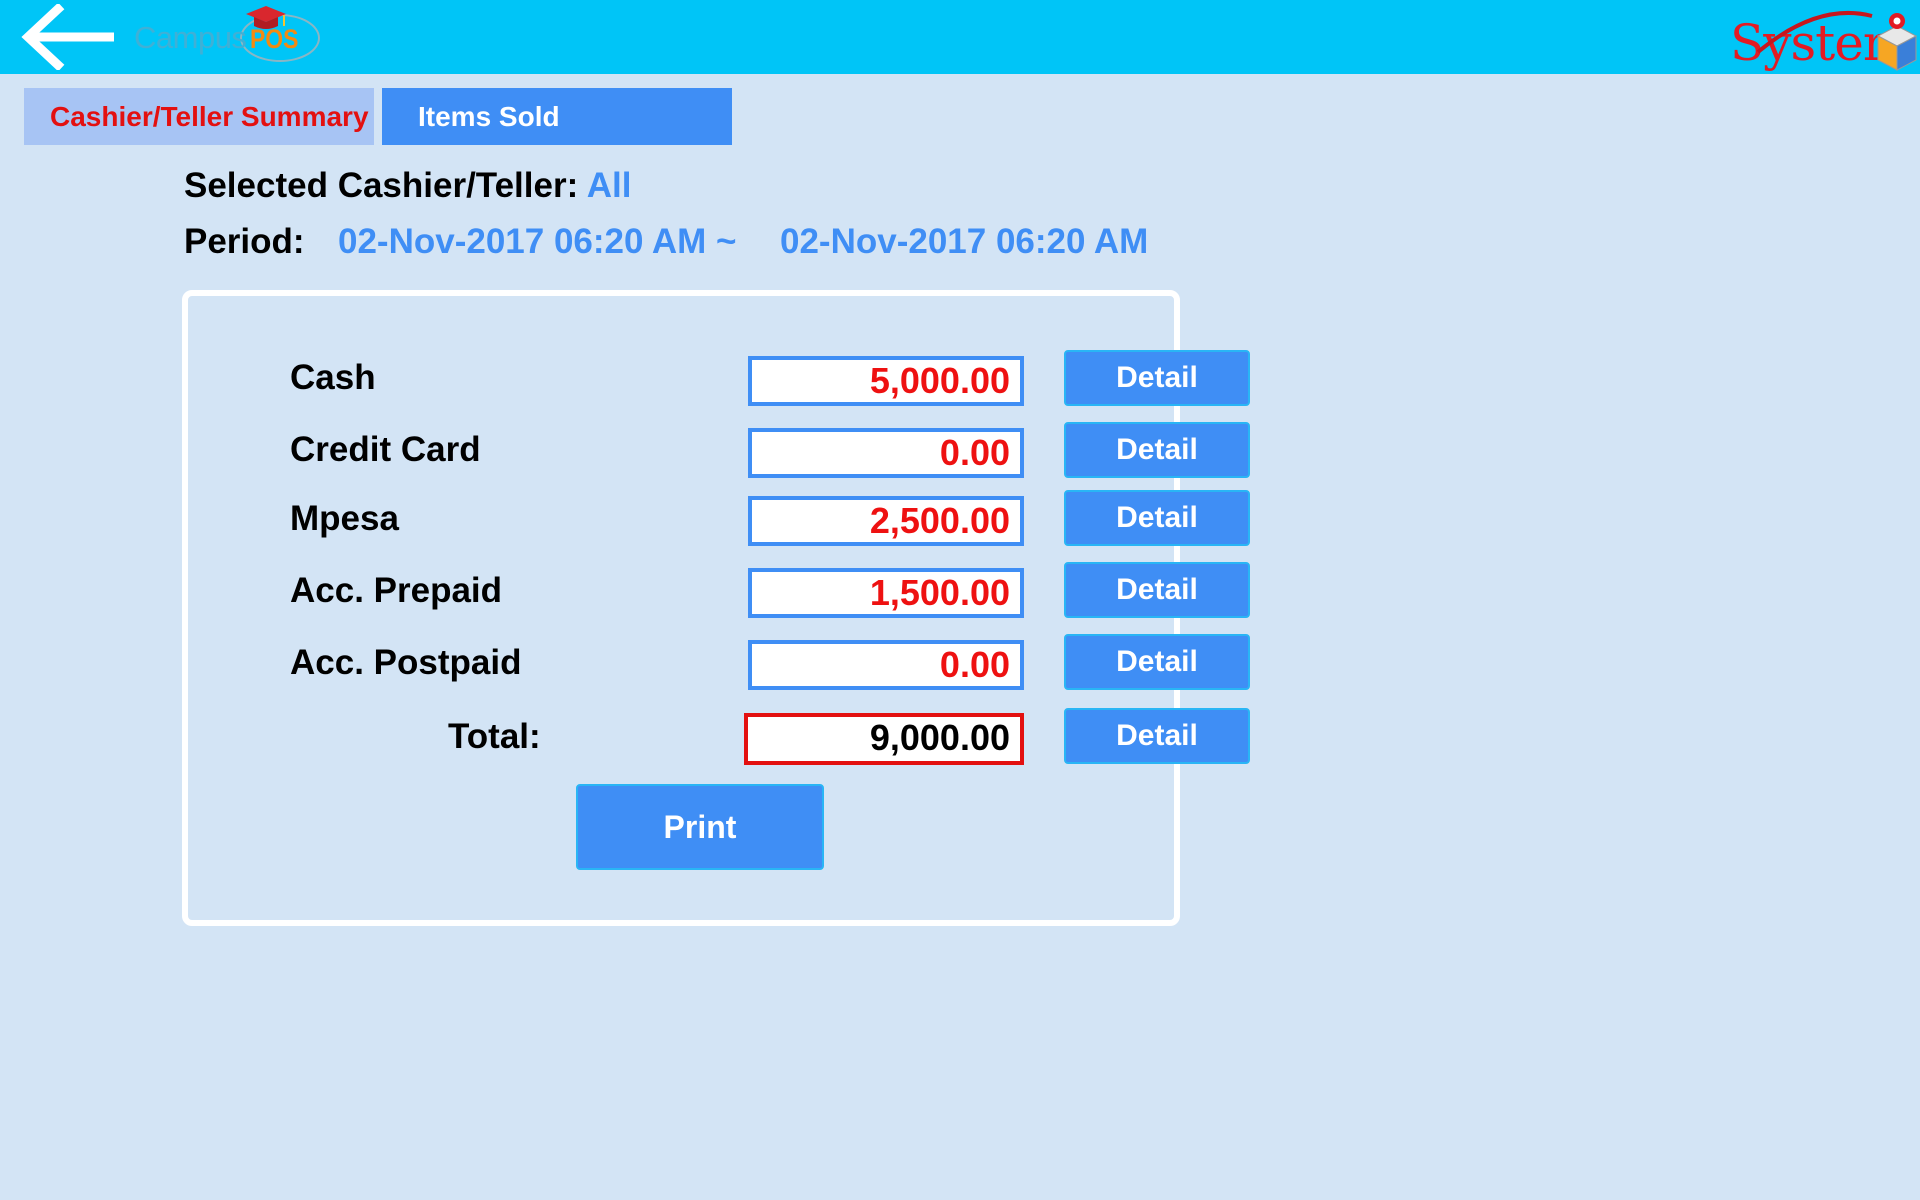  What do you see at coordinates (1157, 736) in the screenshot?
I see `detail-button-total: Detail` at bounding box center [1157, 736].